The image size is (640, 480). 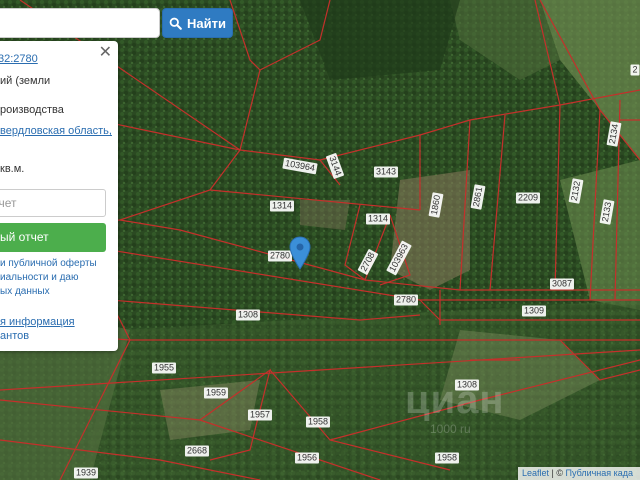 What do you see at coordinates (197, 451) in the screenshot?
I see `plot-label: 2668` at bounding box center [197, 451].